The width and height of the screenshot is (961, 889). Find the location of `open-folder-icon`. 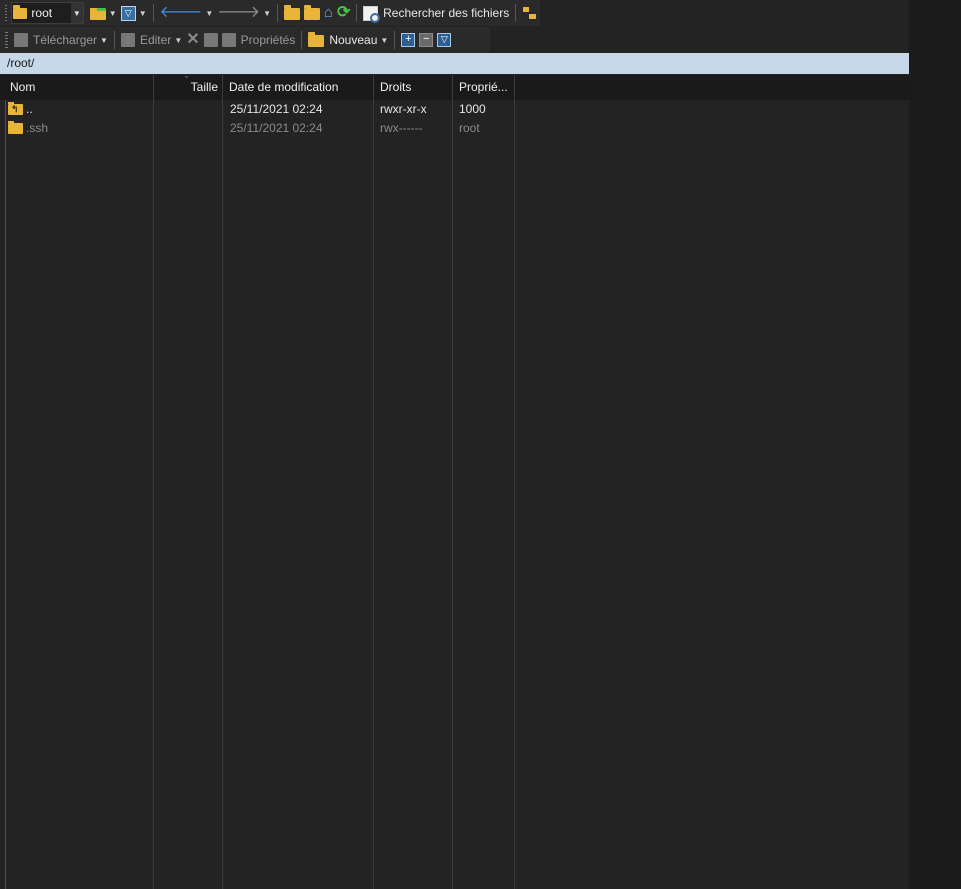

open-folder-icon is located at coordinates (97, 13).